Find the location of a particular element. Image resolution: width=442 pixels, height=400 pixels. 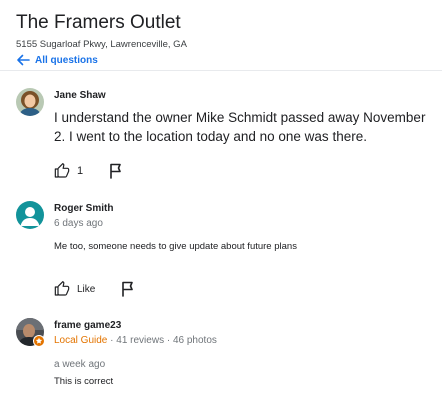

author-name: Jane Shaw is located at coordinates (242, 95).